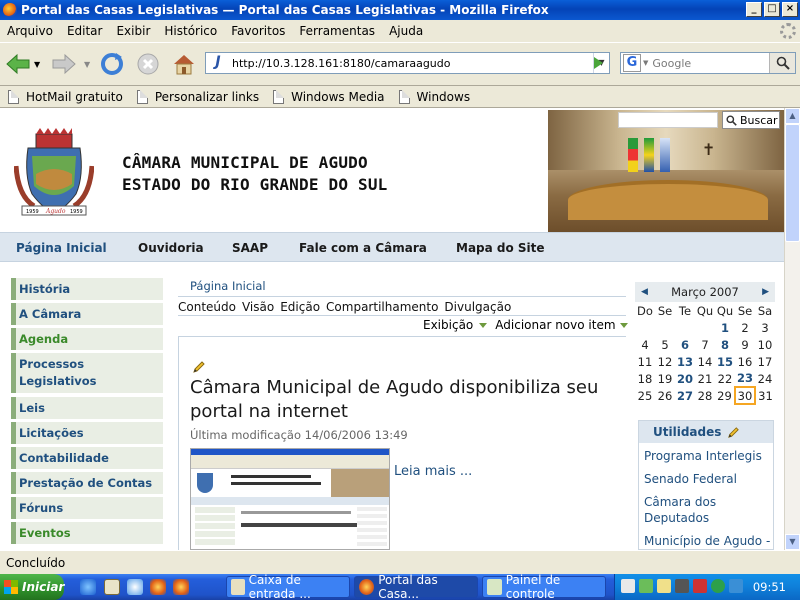 This screenshot has width=800, height=600. Describe the element at coordinates (623, 325) in the screenshot. I see `add-new-item-dropdown-icon` at that location.